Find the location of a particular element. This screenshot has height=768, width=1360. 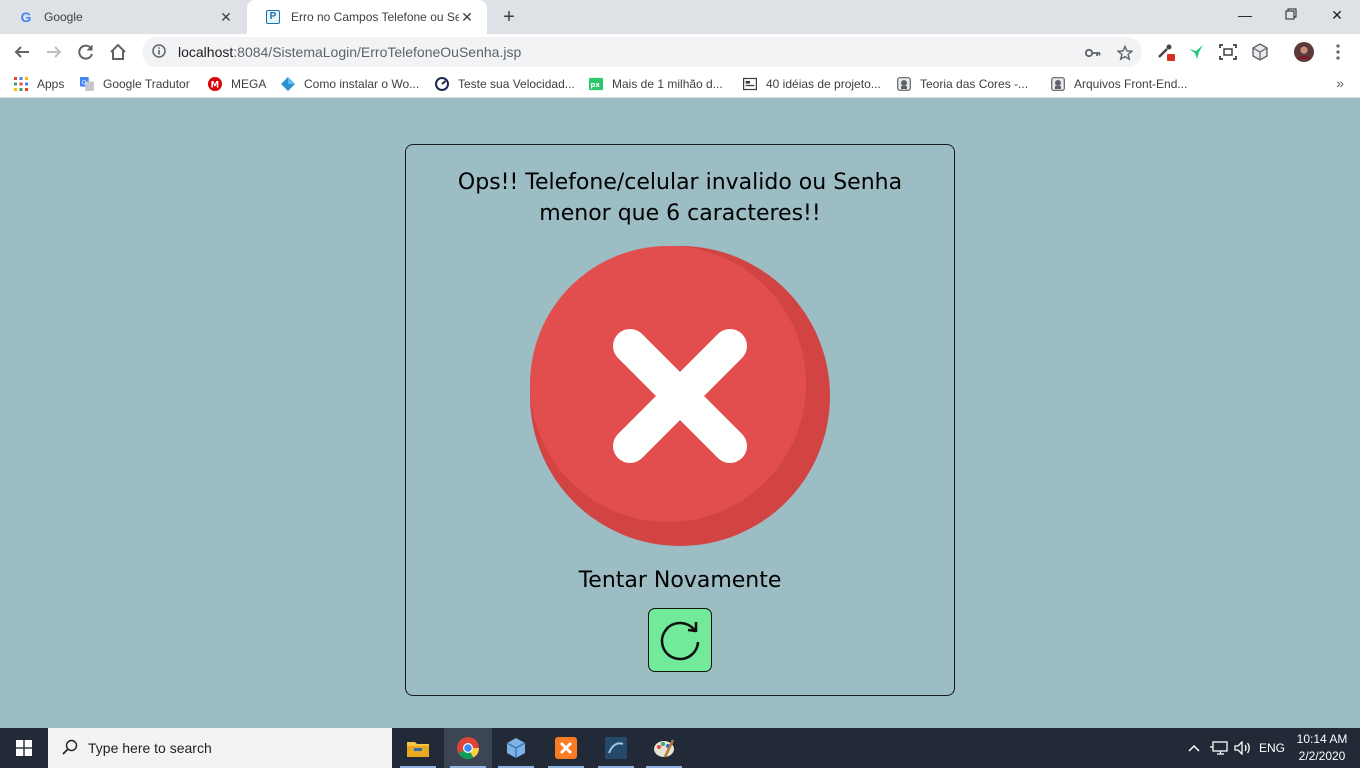

error-x-icon is located at coordinates (680, 396).